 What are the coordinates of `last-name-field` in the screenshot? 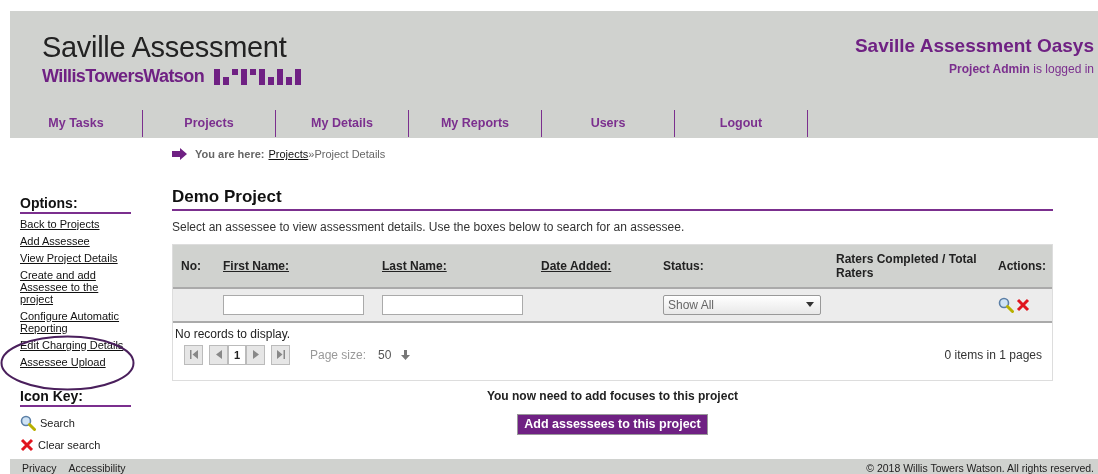 It's located at (452, 304).